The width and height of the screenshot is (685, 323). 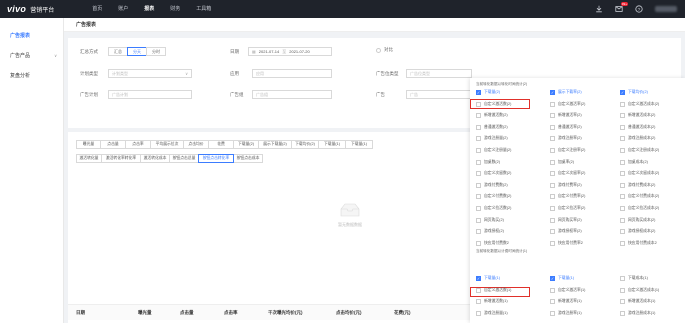 I want to click on sidebar-item: 复盘分析, so click(x=31, y=76).